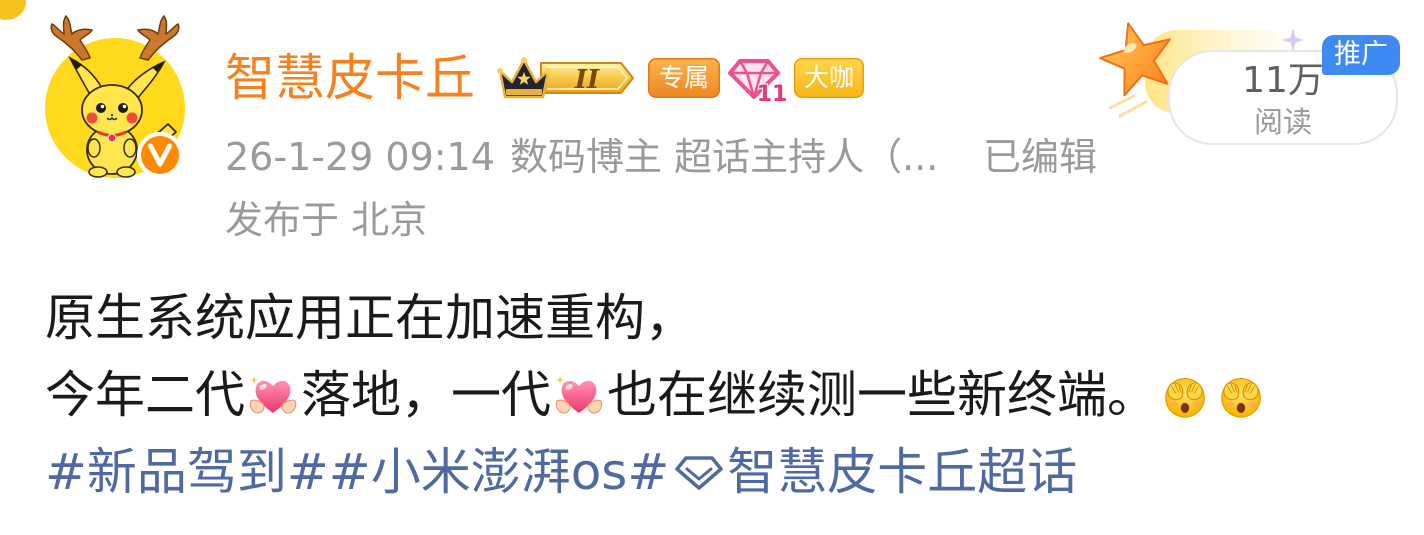 The image size is (1424, 535). I want to click on content-line: 今年二代 落地，一代 也在继续测一些新终端。, so click(657, 395).